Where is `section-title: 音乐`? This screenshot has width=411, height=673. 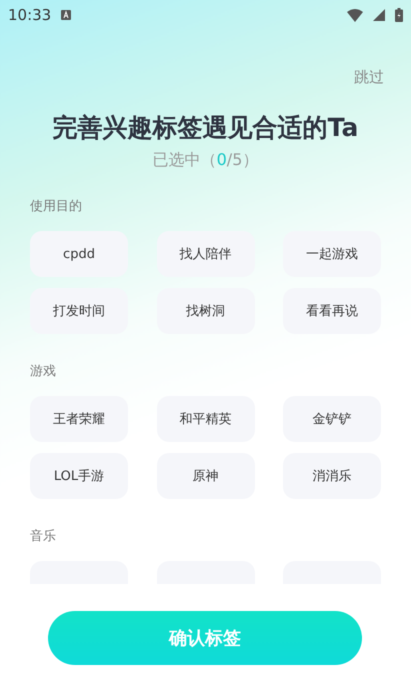 section-title: 音乐 is located at coordinates (43, 536).